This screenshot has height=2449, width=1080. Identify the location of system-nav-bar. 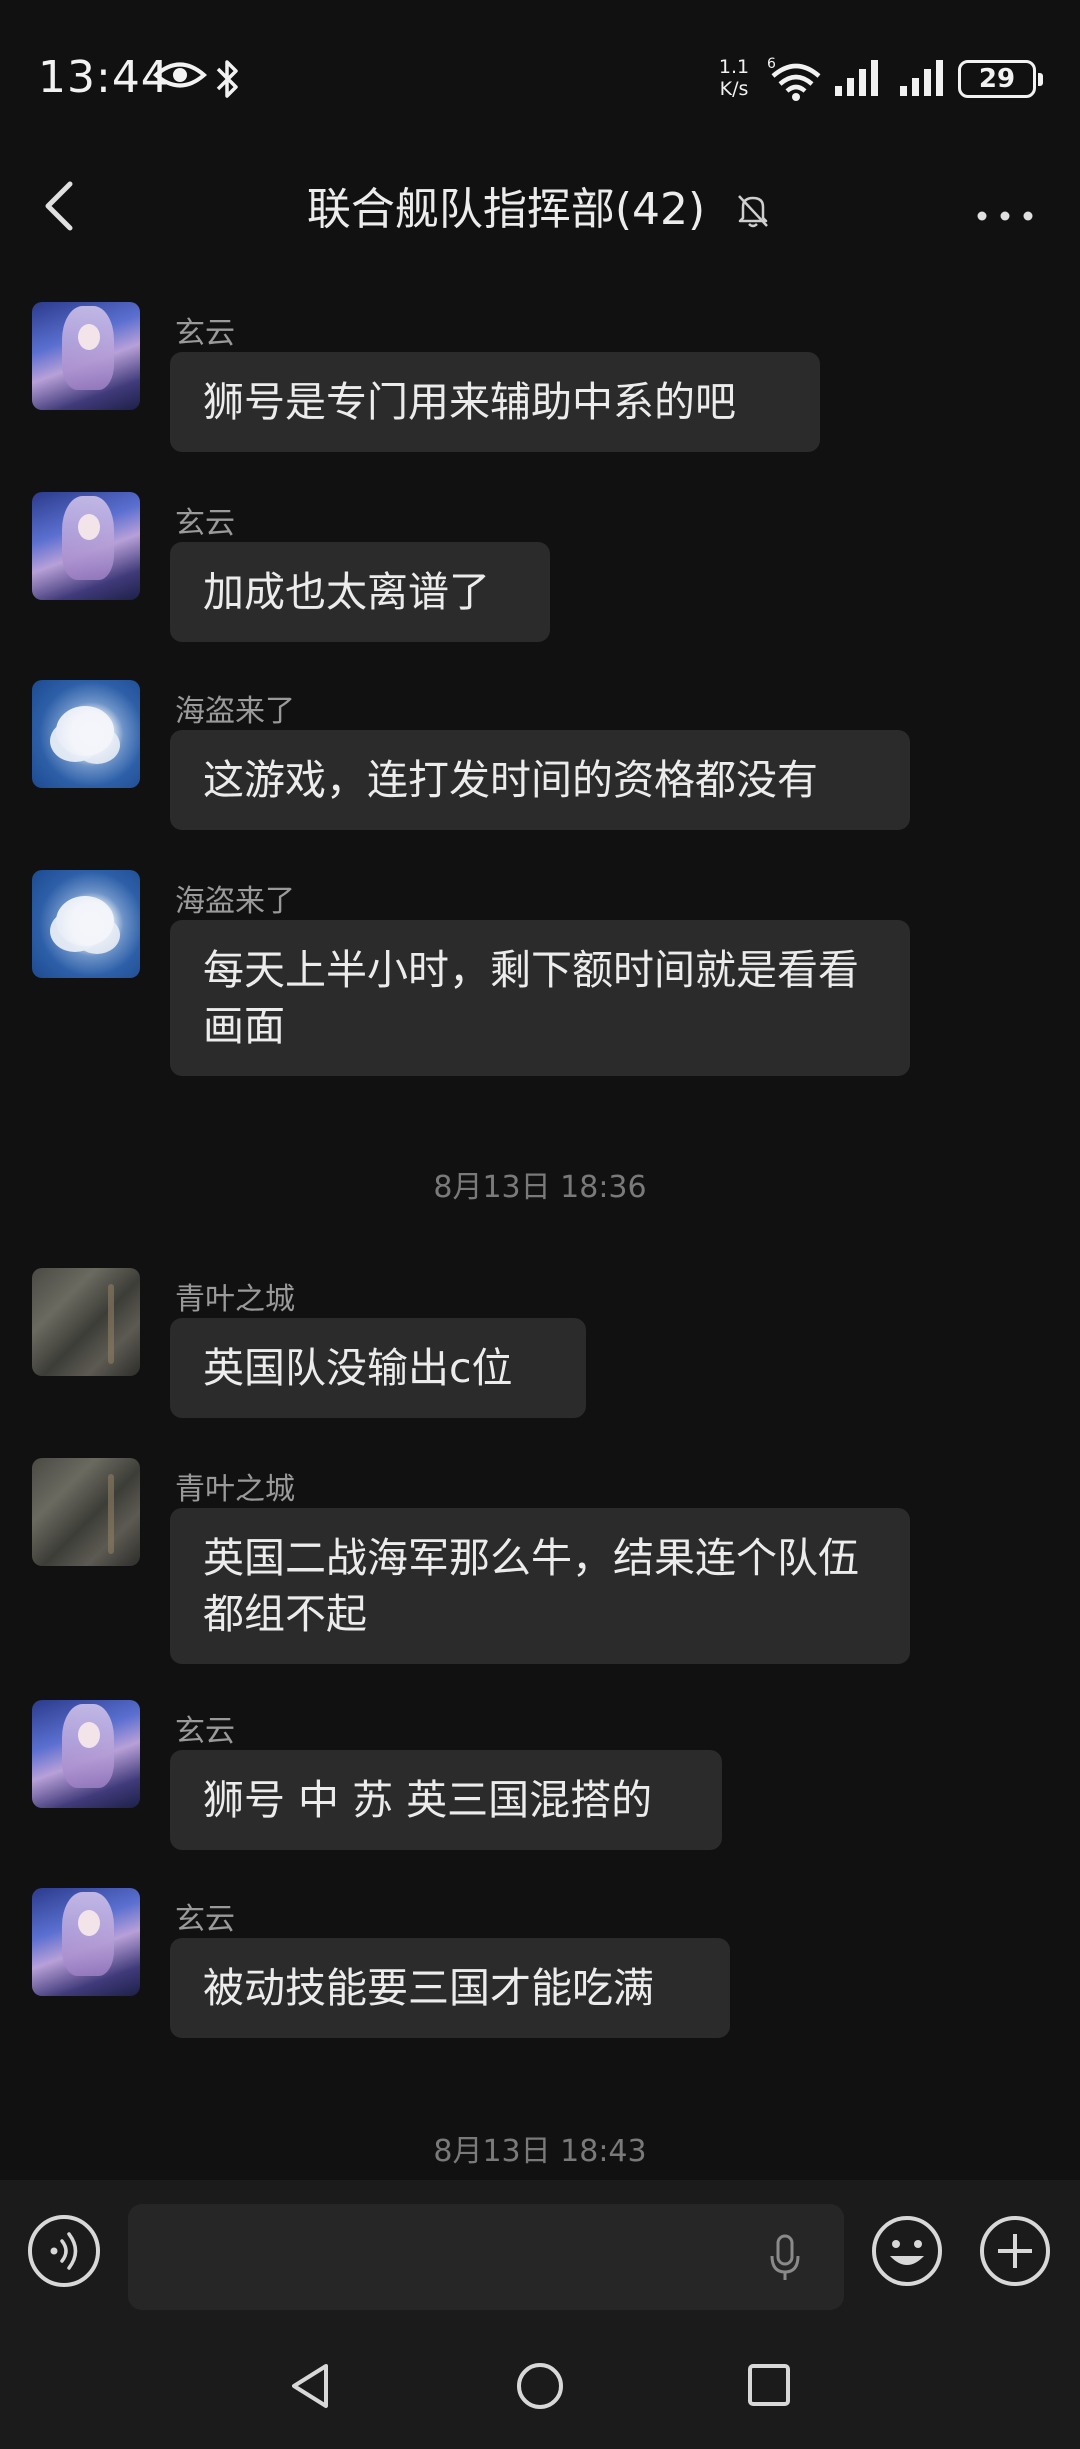
(540, 2389).